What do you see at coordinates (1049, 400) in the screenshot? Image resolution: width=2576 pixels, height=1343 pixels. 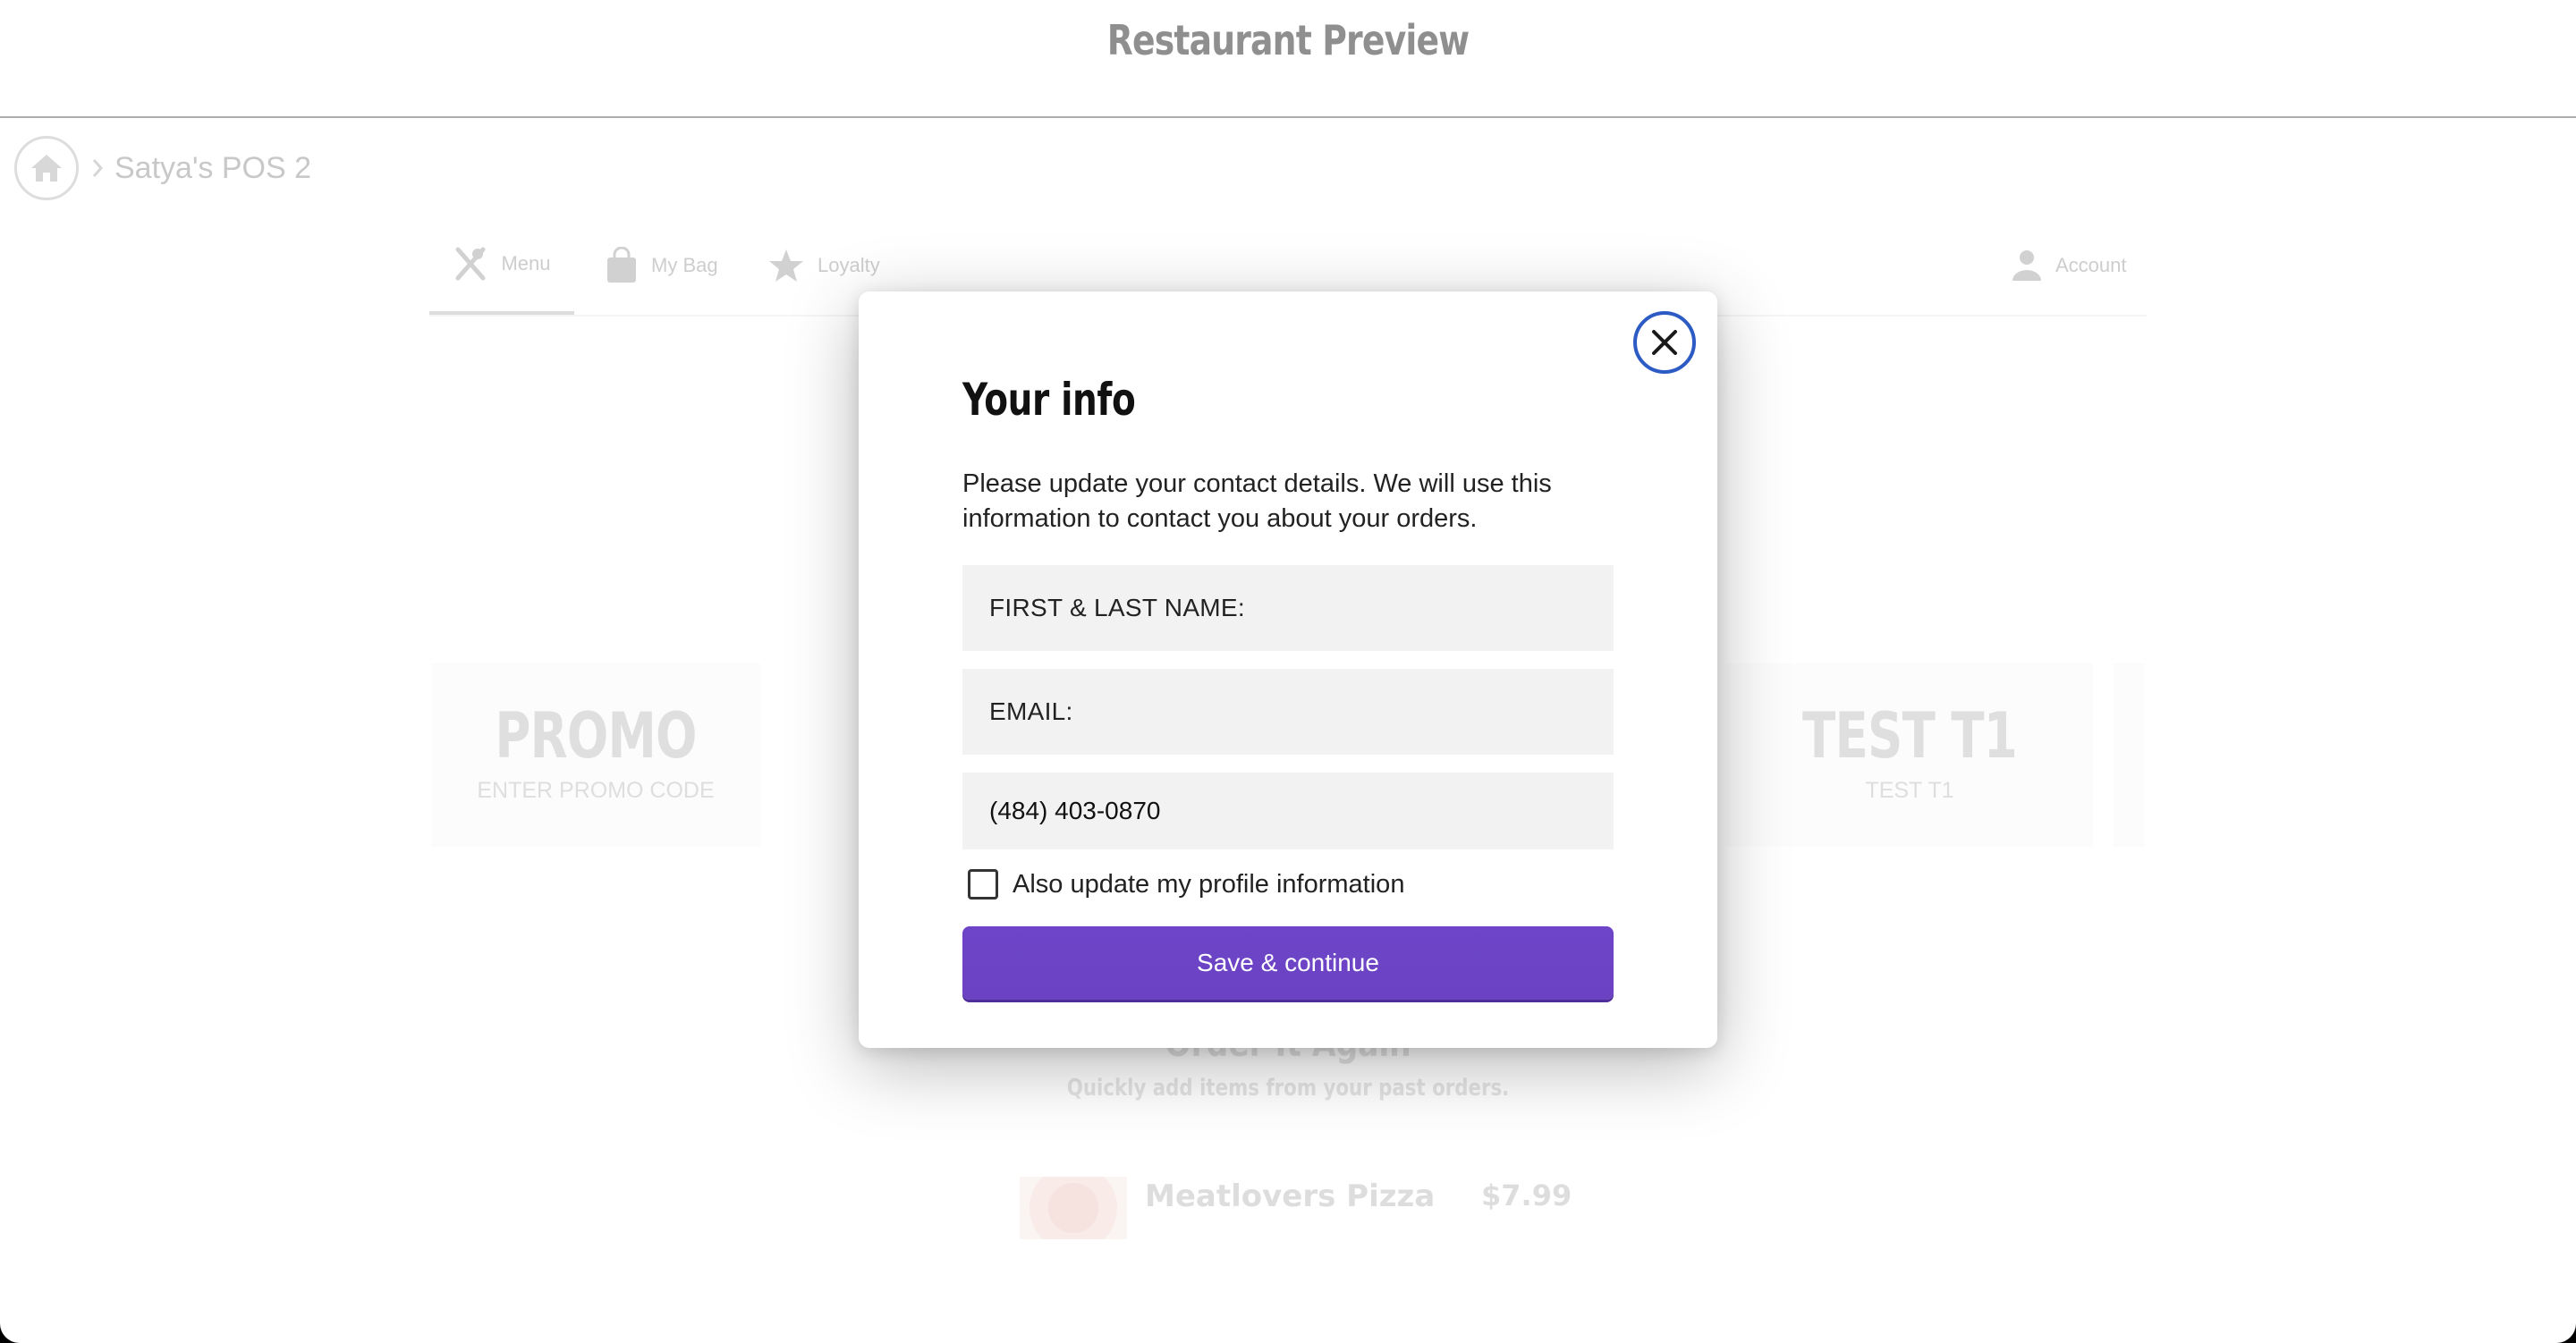 I see `modal-title: Your info` at bounding box center [1049, 400].